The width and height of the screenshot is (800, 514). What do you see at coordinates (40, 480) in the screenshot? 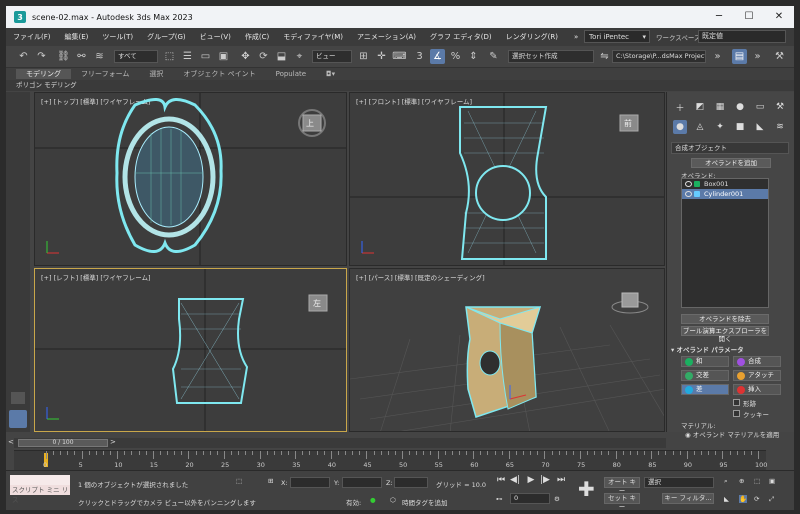
I see `maxscript-listener-top` at bounding box center [40, 480].